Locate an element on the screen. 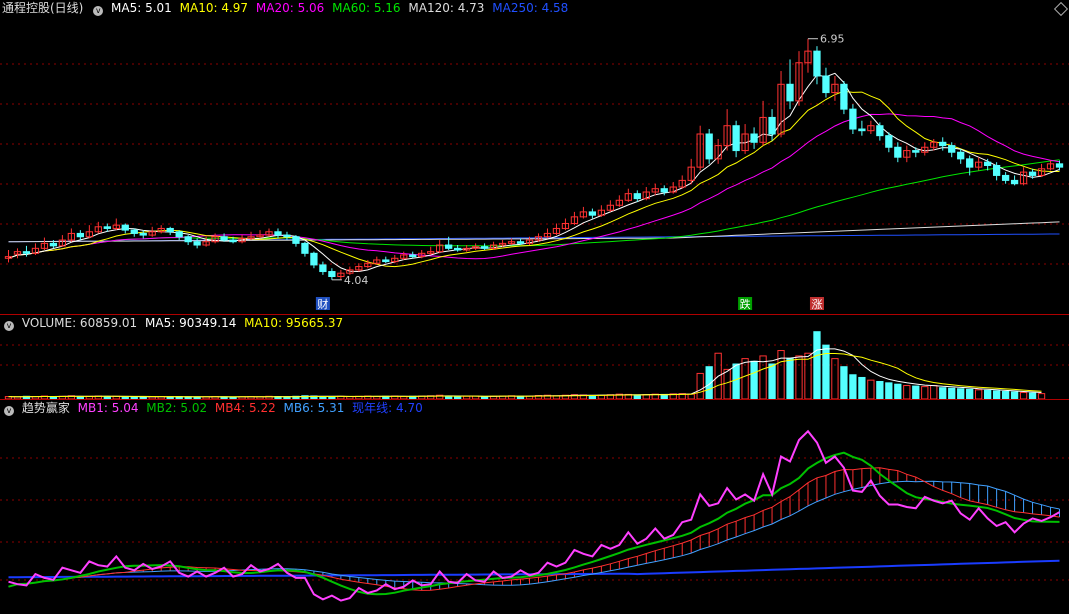  stock-title: 通程控股(日线) is located at coordinates (43, 8).